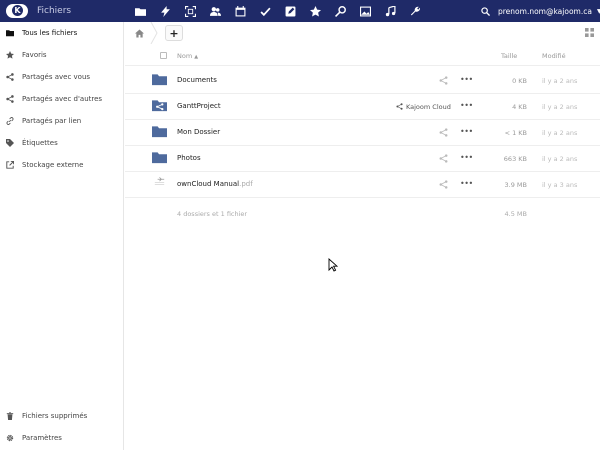 The image size is (600, 450). What do you see at coordinates (174, 33) in the screenshot?
I see `new-file-button: +` at bounding box center [174, 33].